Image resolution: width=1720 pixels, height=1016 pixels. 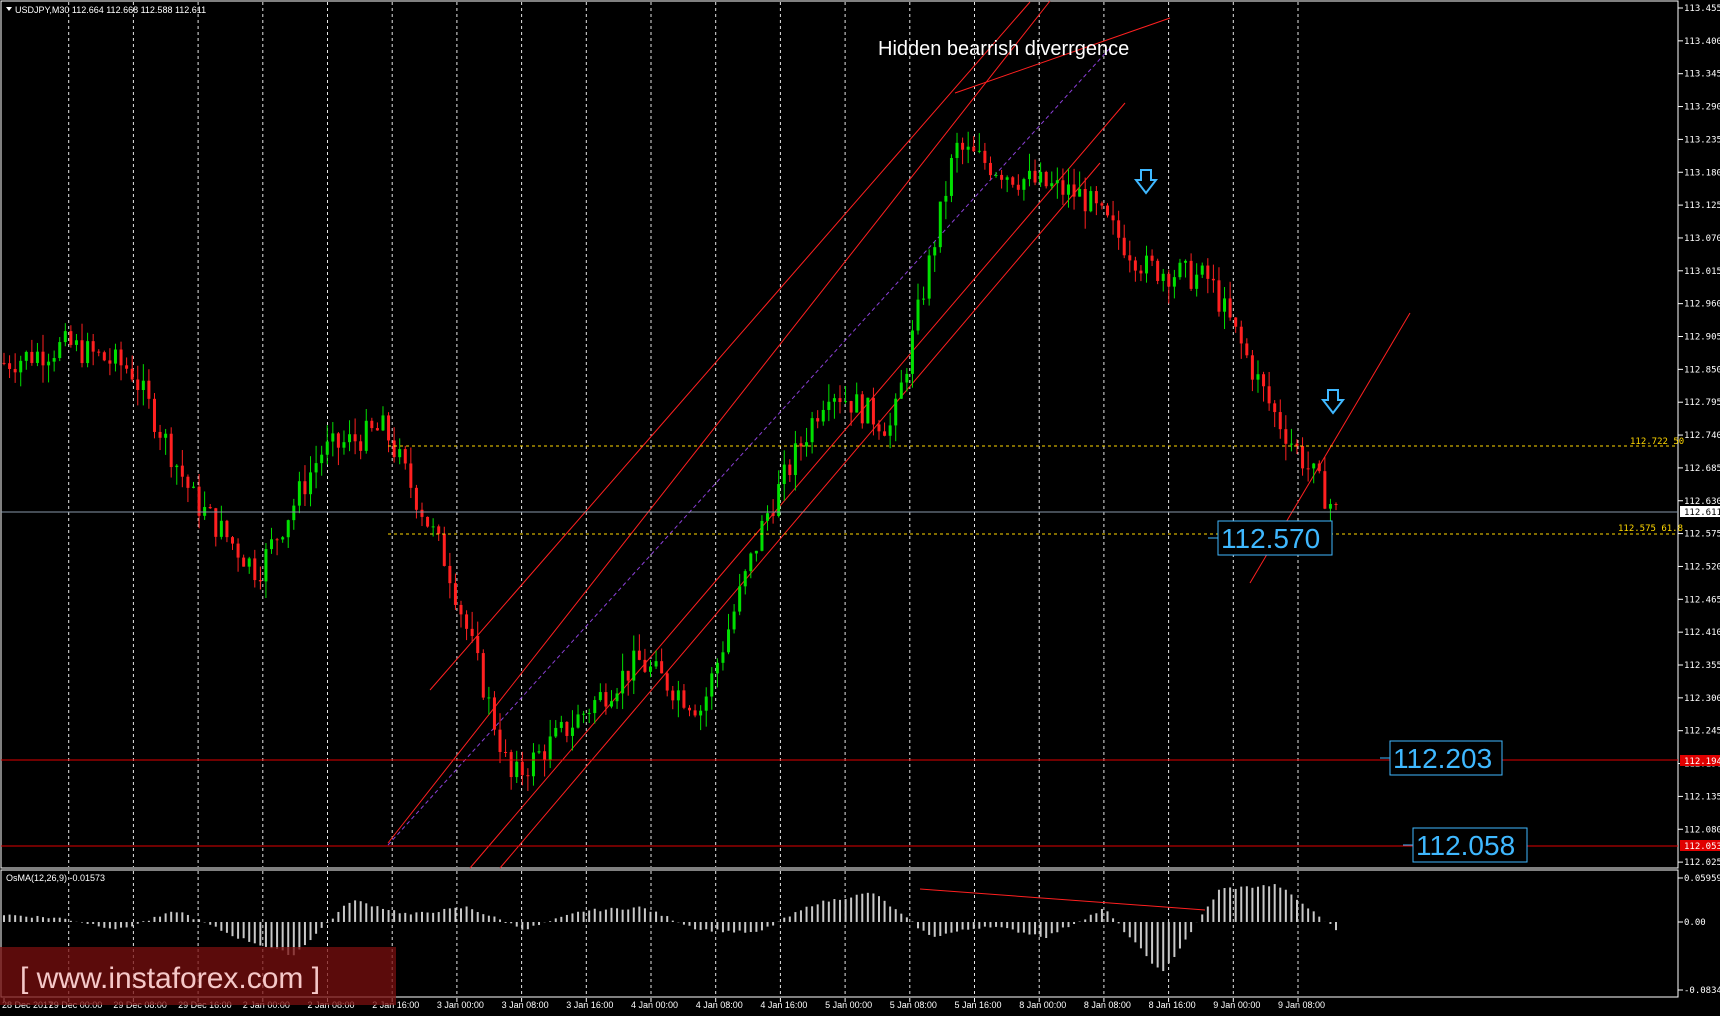 I want to click on red-level-tag-text: 112.194, so click(x=1702, y=762).